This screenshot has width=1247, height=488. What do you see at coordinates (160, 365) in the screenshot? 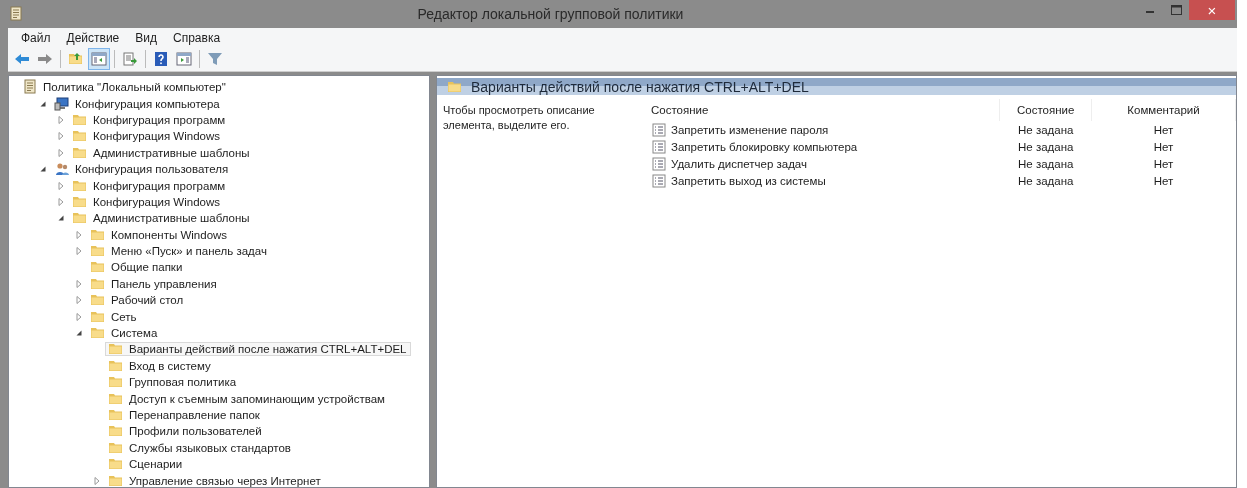
I see `tree-item: Вход в систему` at bounding box center [160, 365].